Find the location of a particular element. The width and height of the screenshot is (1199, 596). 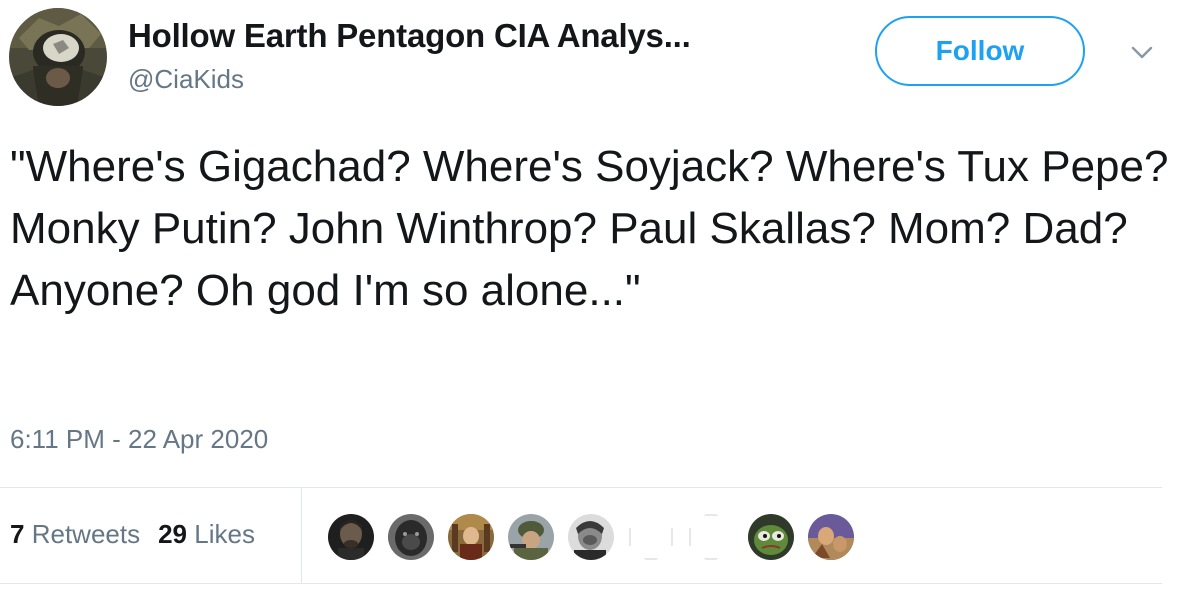

retweets-stat: 7 Retweets is located at coordinates (75, 534).